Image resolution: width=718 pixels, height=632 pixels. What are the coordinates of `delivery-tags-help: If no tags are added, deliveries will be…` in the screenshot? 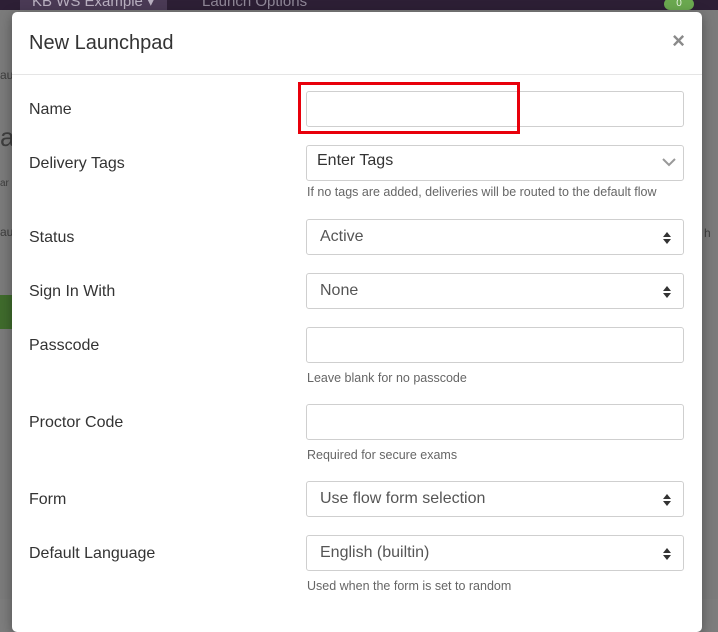 It's located at (482, 192).